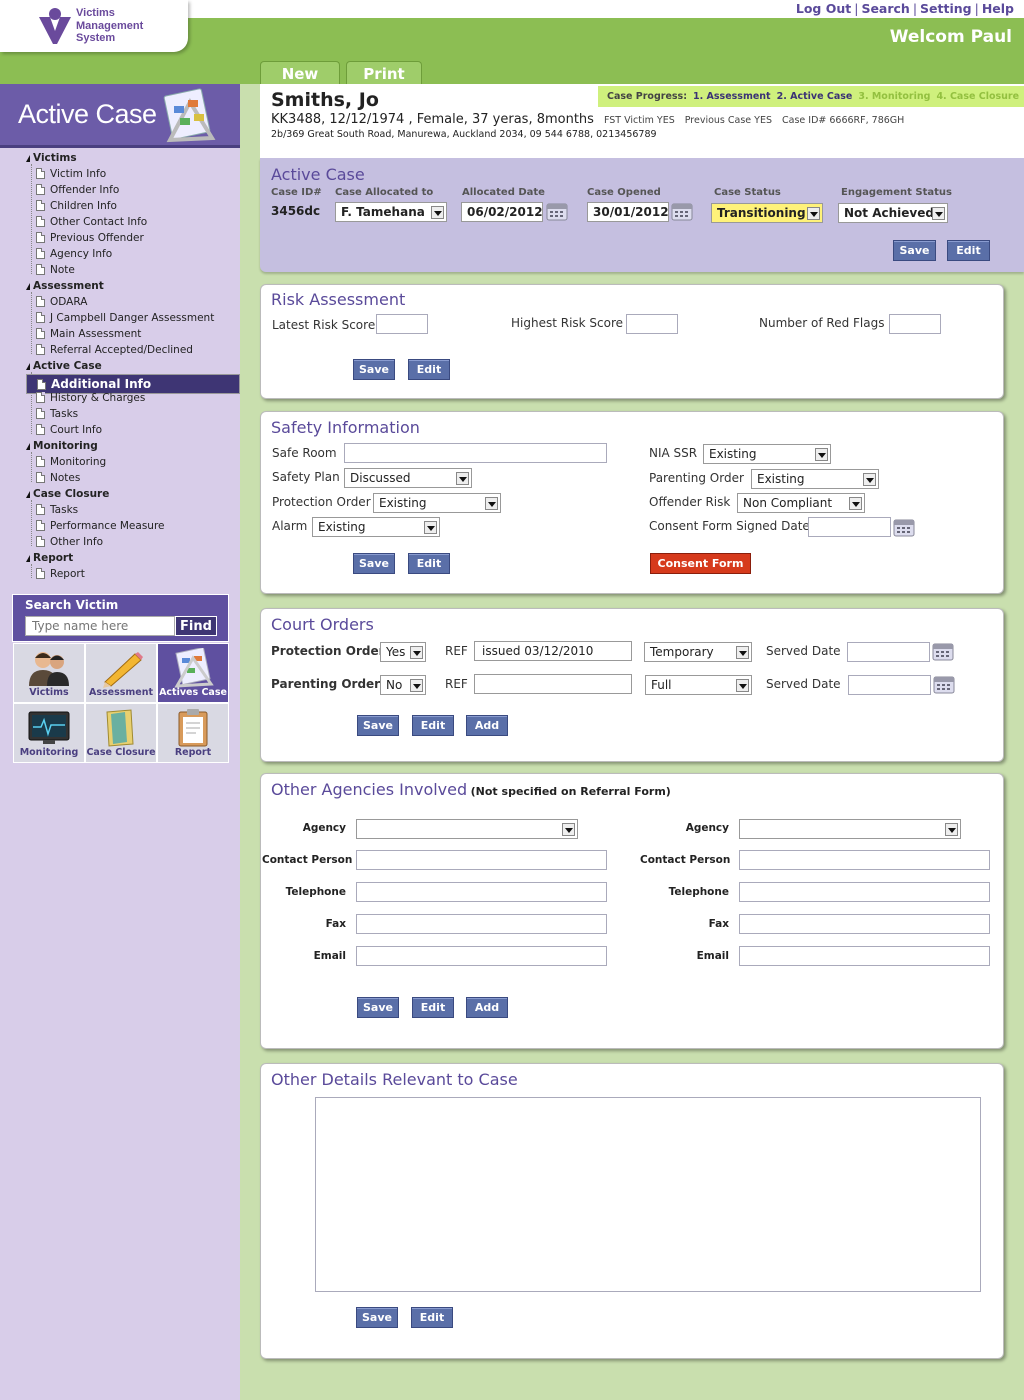 Image resolution: width=1024 pixels, height=1400 pixels. I want to click on fax-input-left, so click(481, 924).